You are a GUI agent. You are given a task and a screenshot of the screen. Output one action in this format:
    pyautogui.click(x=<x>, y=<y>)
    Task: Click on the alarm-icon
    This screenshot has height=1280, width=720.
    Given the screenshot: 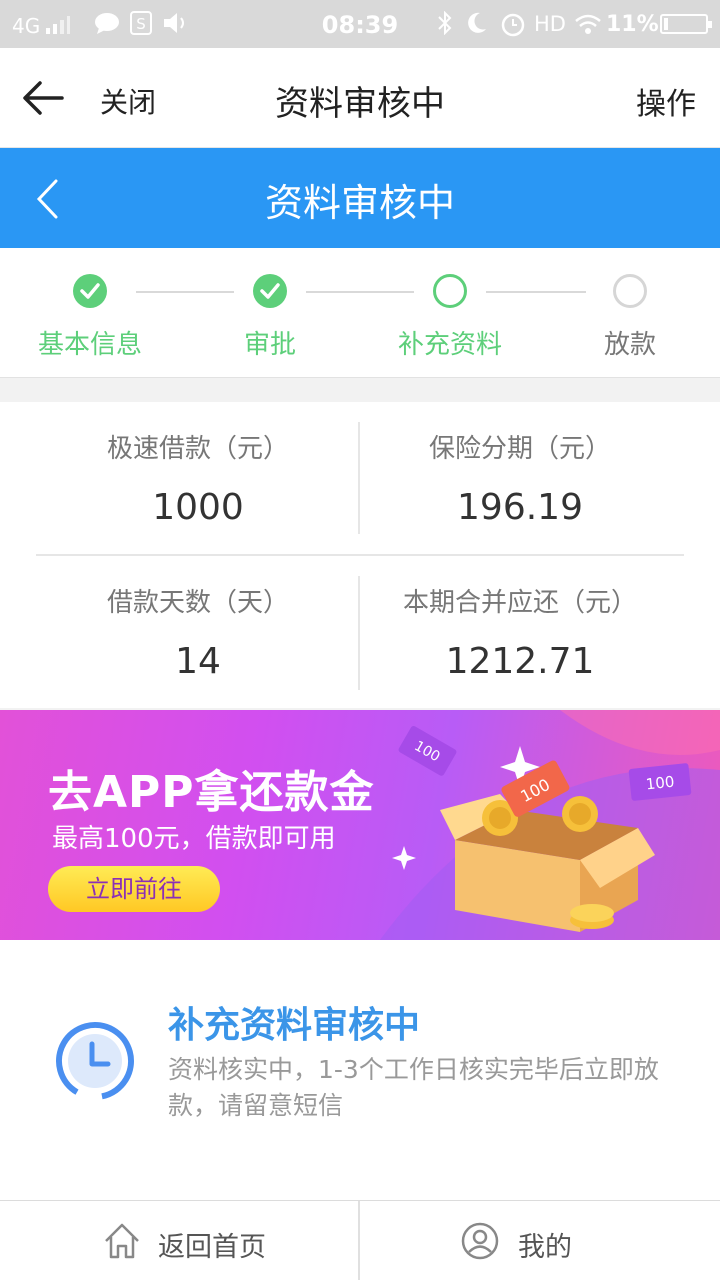 What is the action you would take?
    pyautogui.click(x=513, y=25)
    